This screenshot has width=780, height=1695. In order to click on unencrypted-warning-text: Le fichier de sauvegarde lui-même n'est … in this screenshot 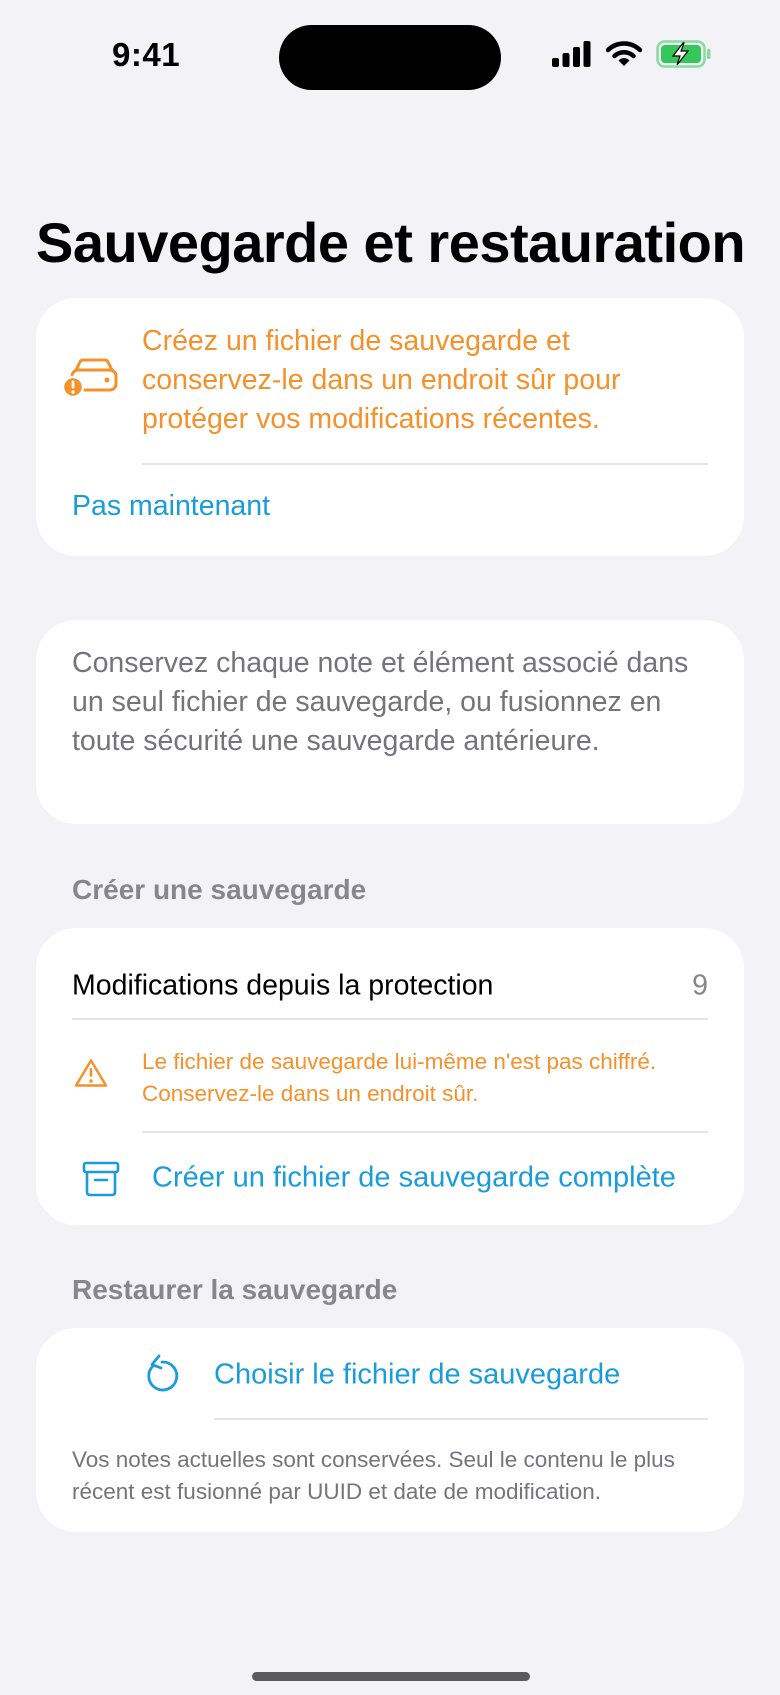, I will do `click(399, 1077)`.